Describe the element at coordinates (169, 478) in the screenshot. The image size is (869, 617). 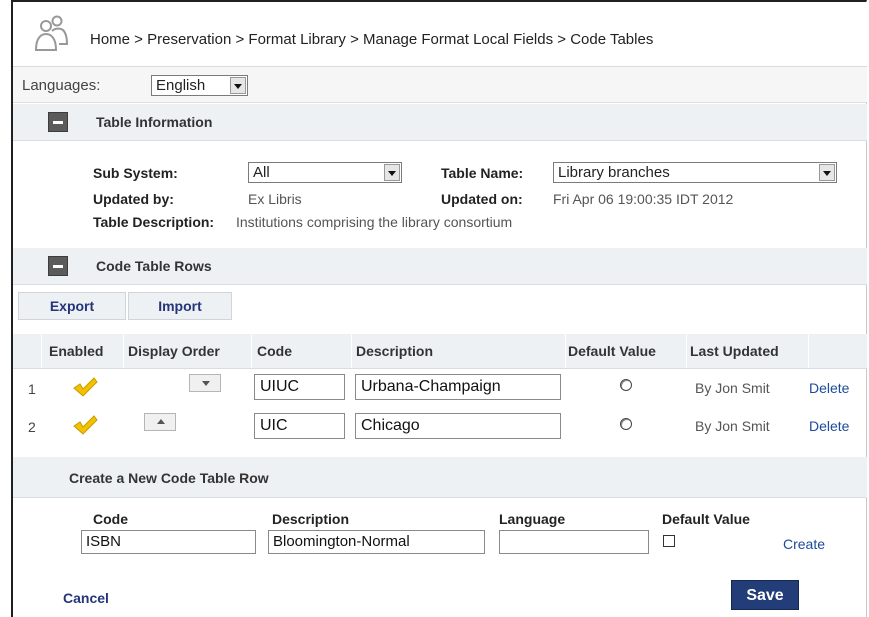
I see `create-row-title: Create a New Code Table Row` at that location.